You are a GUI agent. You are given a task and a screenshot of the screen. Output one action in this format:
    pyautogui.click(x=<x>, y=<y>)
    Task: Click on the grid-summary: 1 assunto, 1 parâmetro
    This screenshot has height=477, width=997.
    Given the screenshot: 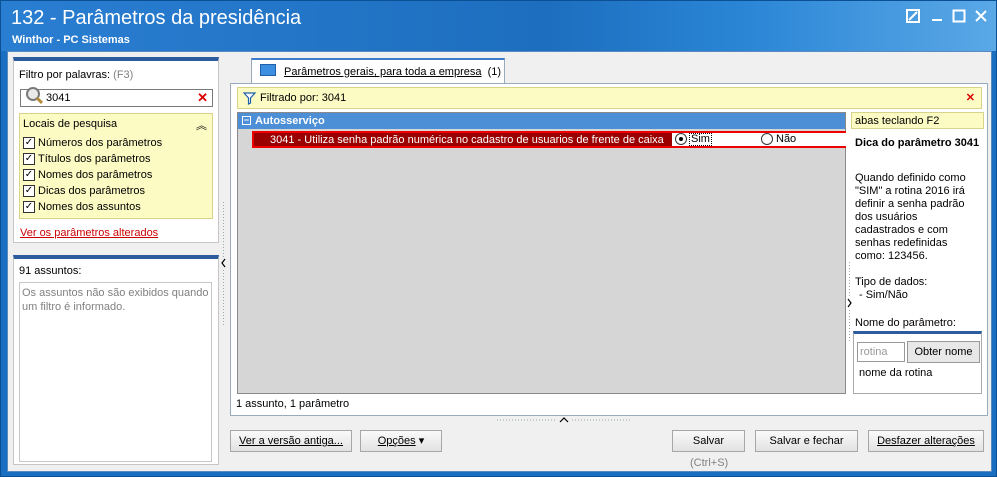 What is the action you would take?
    pyautogui.click(x=293, y=404)
    